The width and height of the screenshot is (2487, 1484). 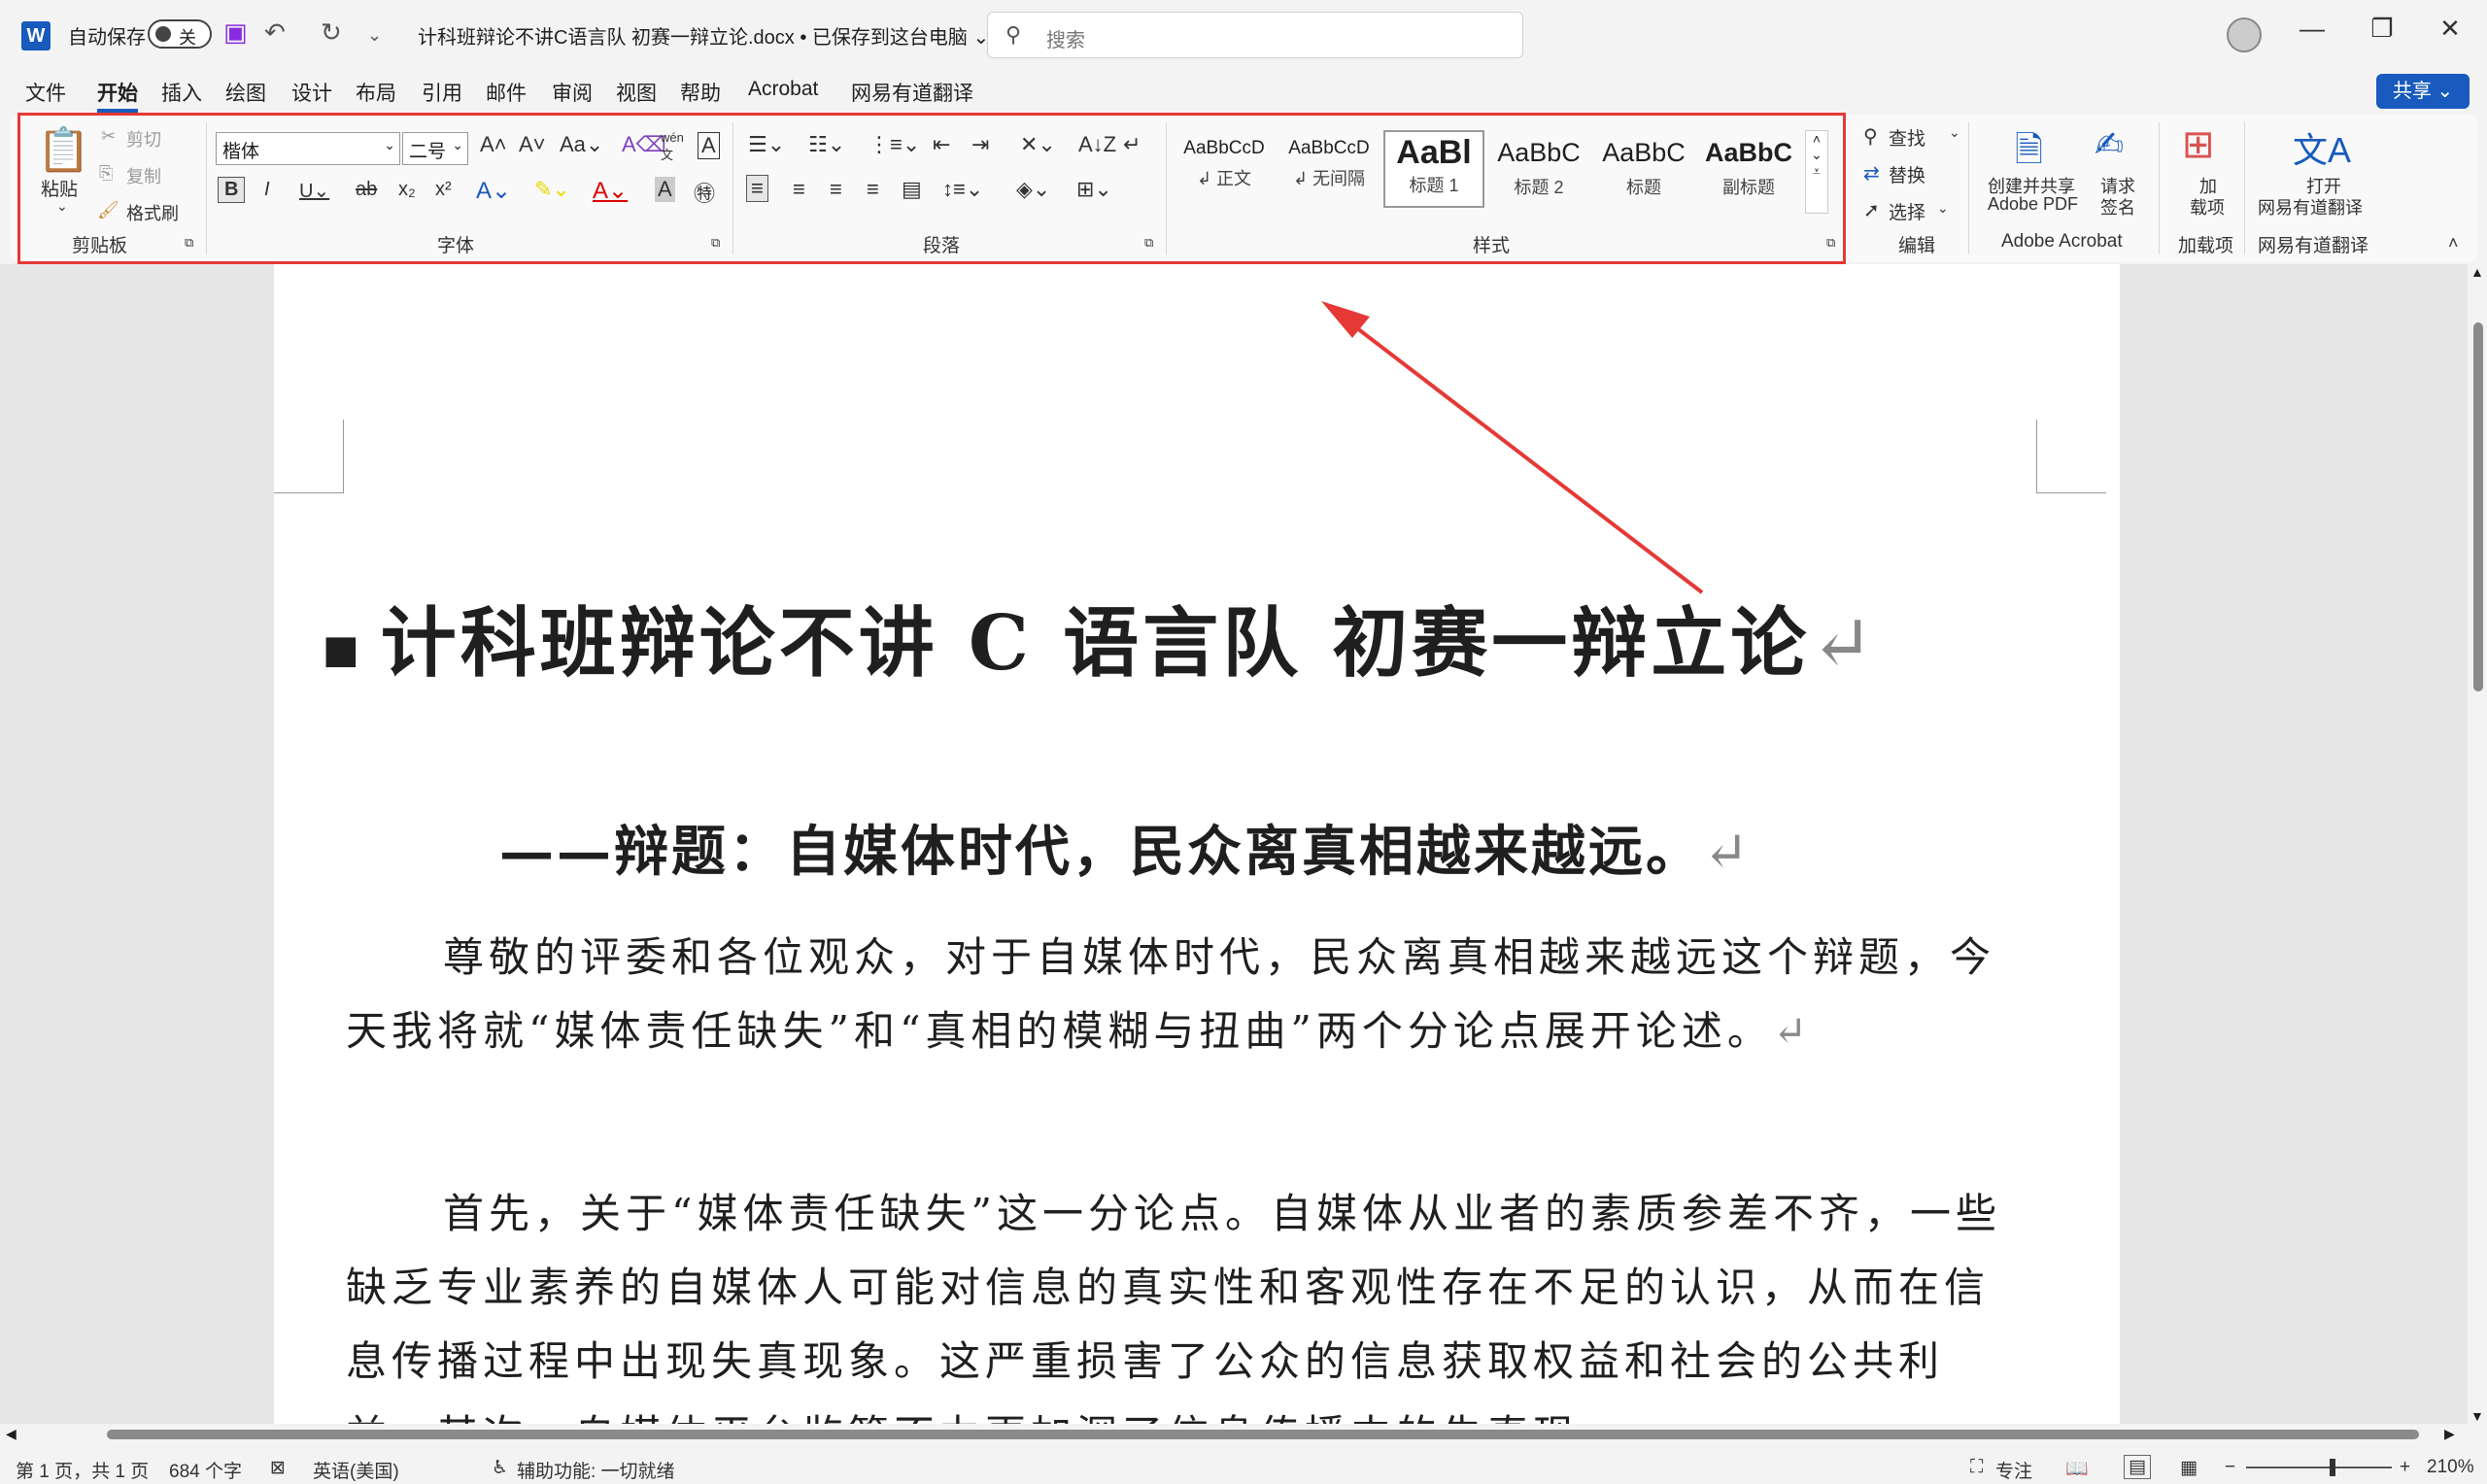 What do you see at coordinates (356, 1470) in the screenshot?
I see `language-indicator: 英语(美国)` at bounding box center [356, 1470].